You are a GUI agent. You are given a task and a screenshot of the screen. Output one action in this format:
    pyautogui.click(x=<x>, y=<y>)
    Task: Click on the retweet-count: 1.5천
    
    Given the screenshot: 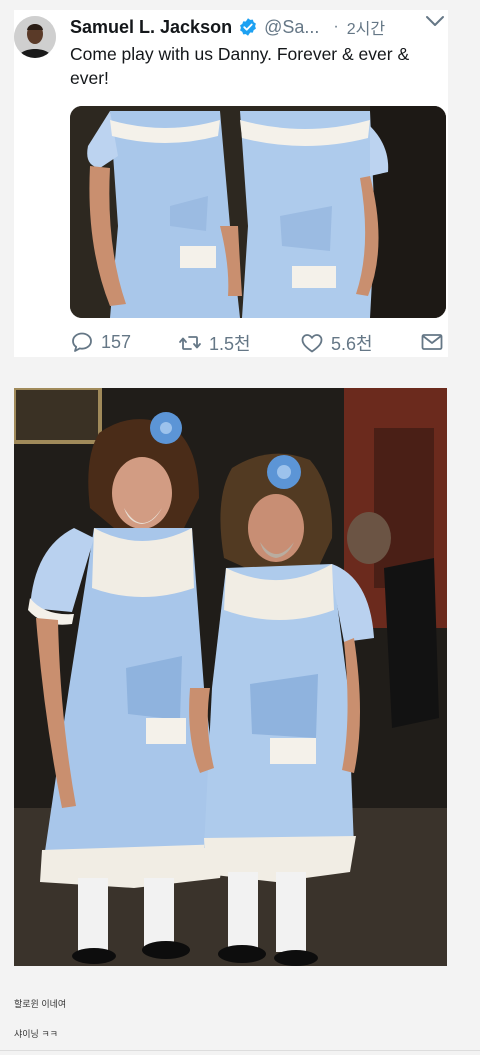 What is the action you would take?
    pyautogui.click(x=230, y=344)
    